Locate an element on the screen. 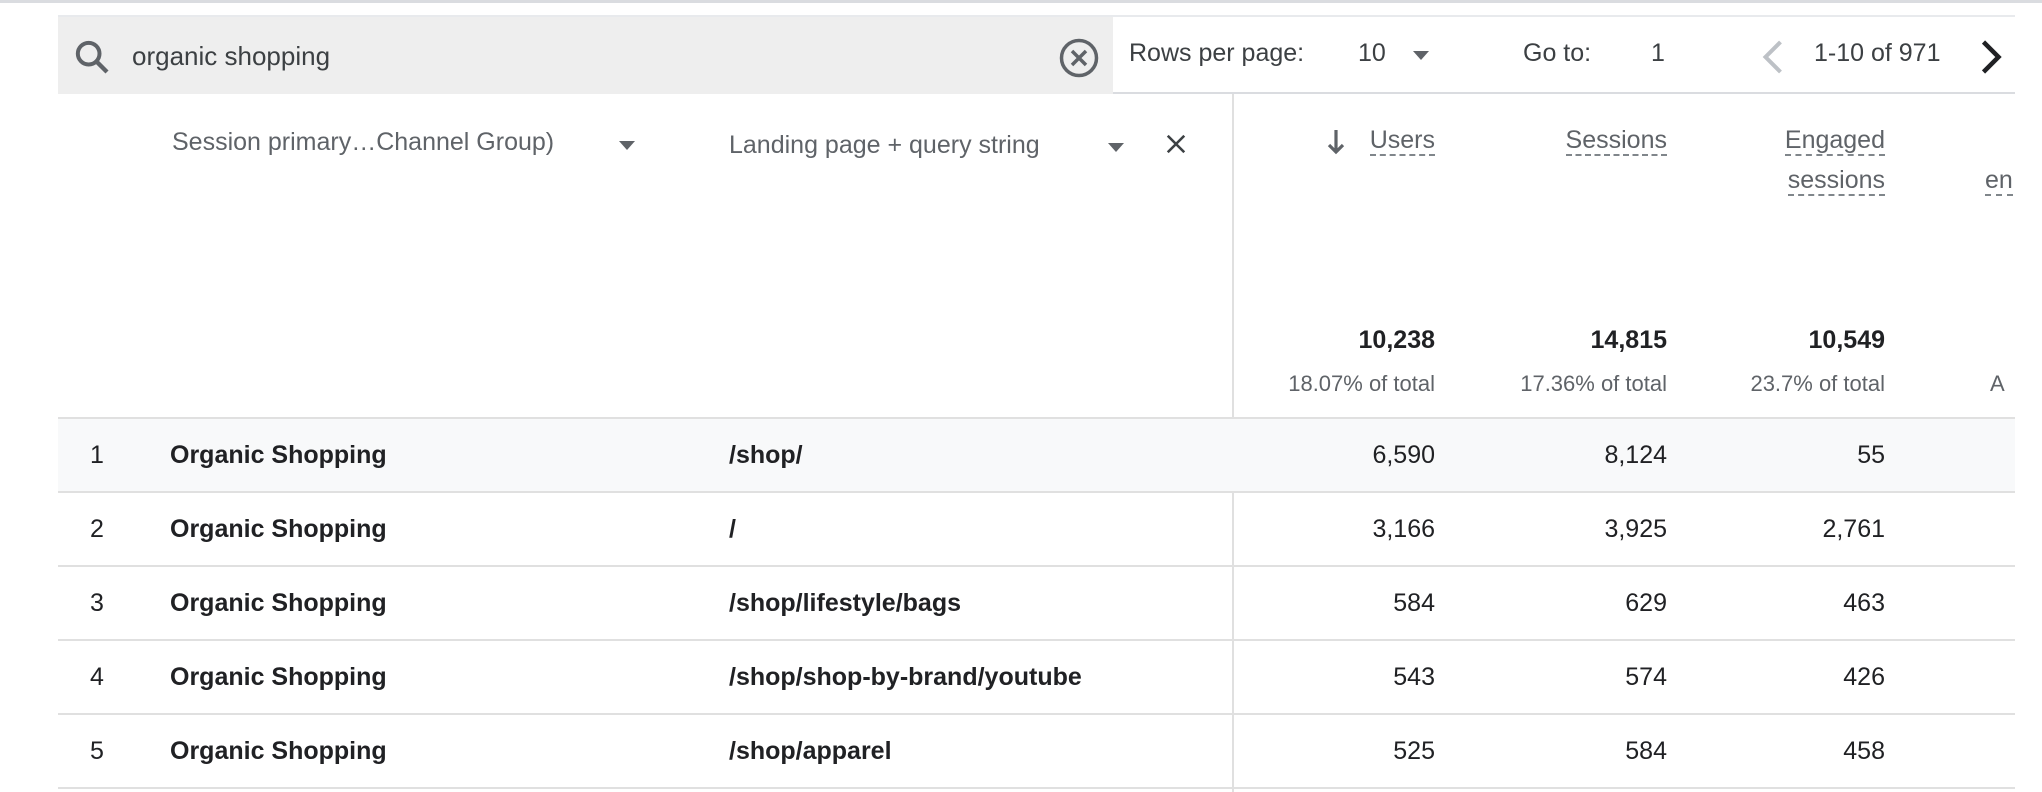 This screenshot has height=792, width=2042. engaged-sessions-cell: 426 is located at coordinates (1864, 677).